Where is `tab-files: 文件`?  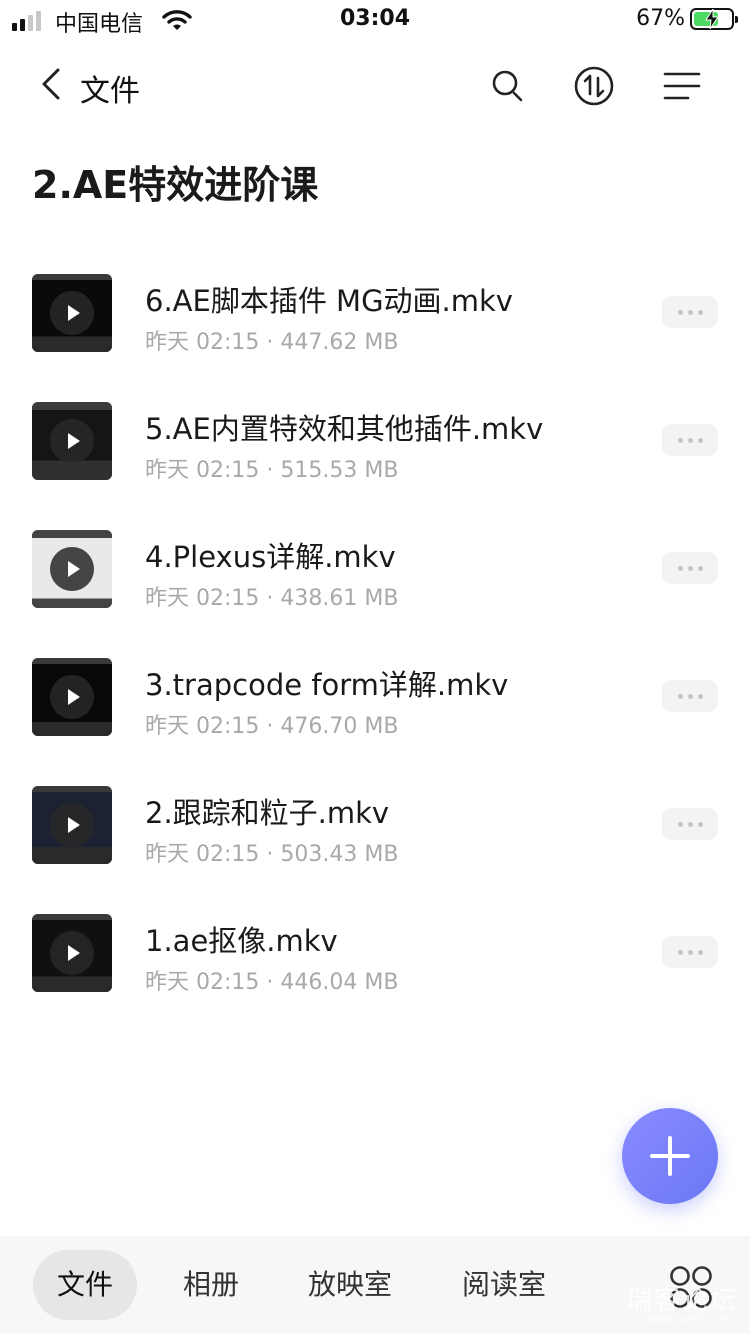 tab-files: 文件 is located at coordinates (85, 1285).